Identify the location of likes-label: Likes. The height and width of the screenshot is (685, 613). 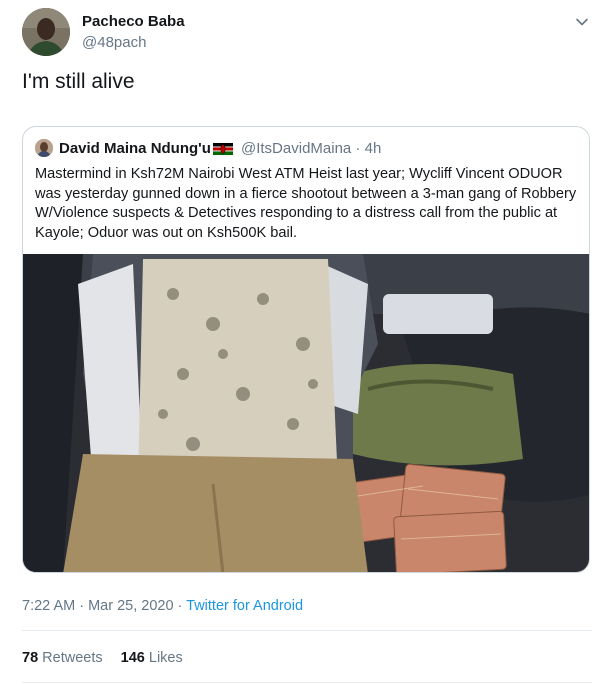
(165, 658).